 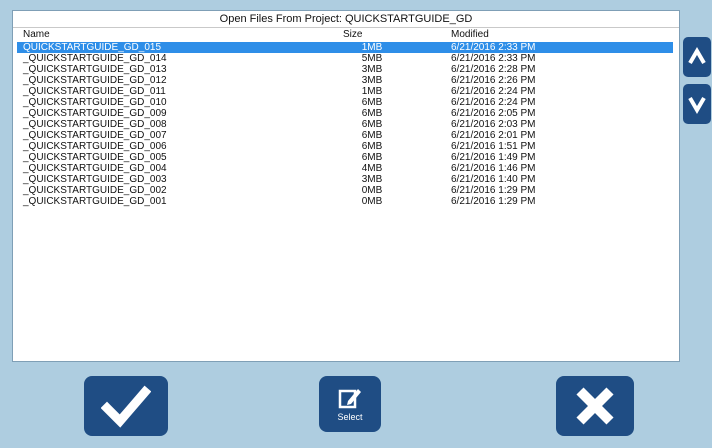 What do you see at coordinates (94, 91) in the screenshot?
I see `file-name: _QUICKSTARTGUIDE_GD_011` at bounding box center [94, 91].